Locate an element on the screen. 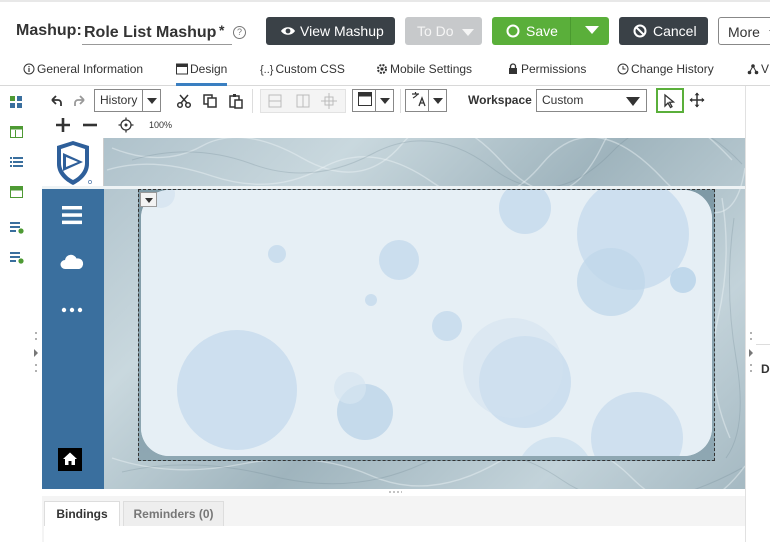 Image resolution: width=770 pixels, height=542 pixels. unsaved-marker: * is located at coordinates (222, 30).